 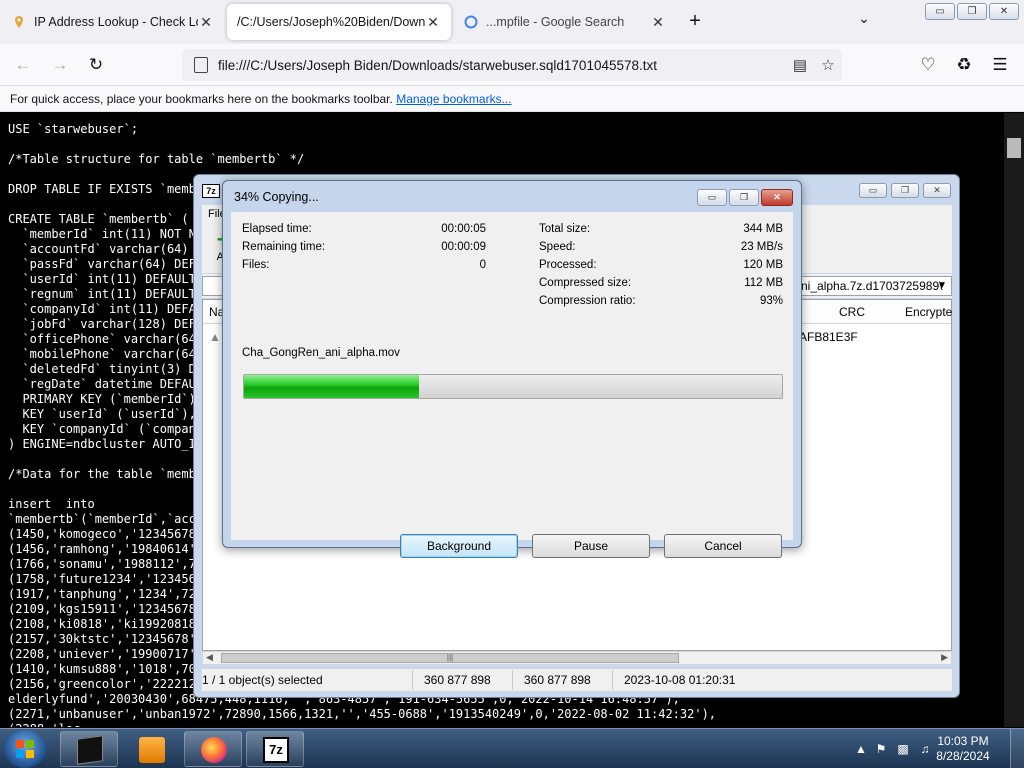 I want to click on scrollbar-thumb, so click(x=1014, y=148).